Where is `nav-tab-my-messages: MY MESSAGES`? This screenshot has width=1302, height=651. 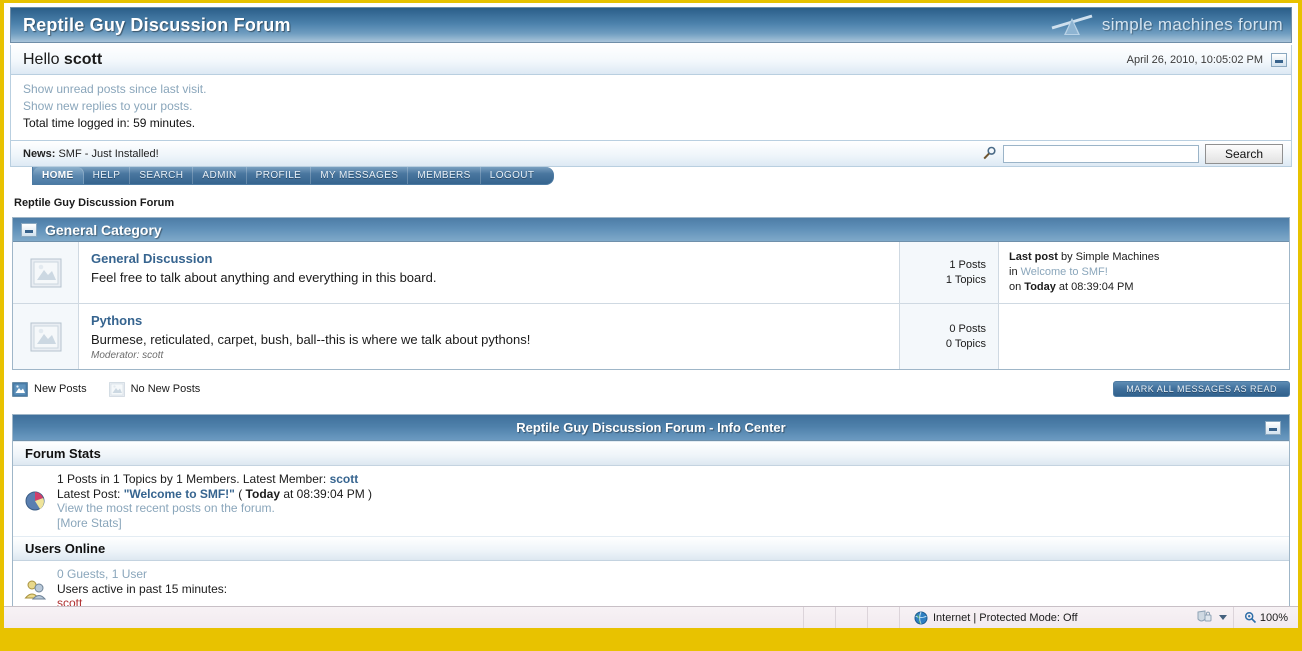 nav-tab-my-messages: MY MESSAGES is located at coordinates (360, 175).